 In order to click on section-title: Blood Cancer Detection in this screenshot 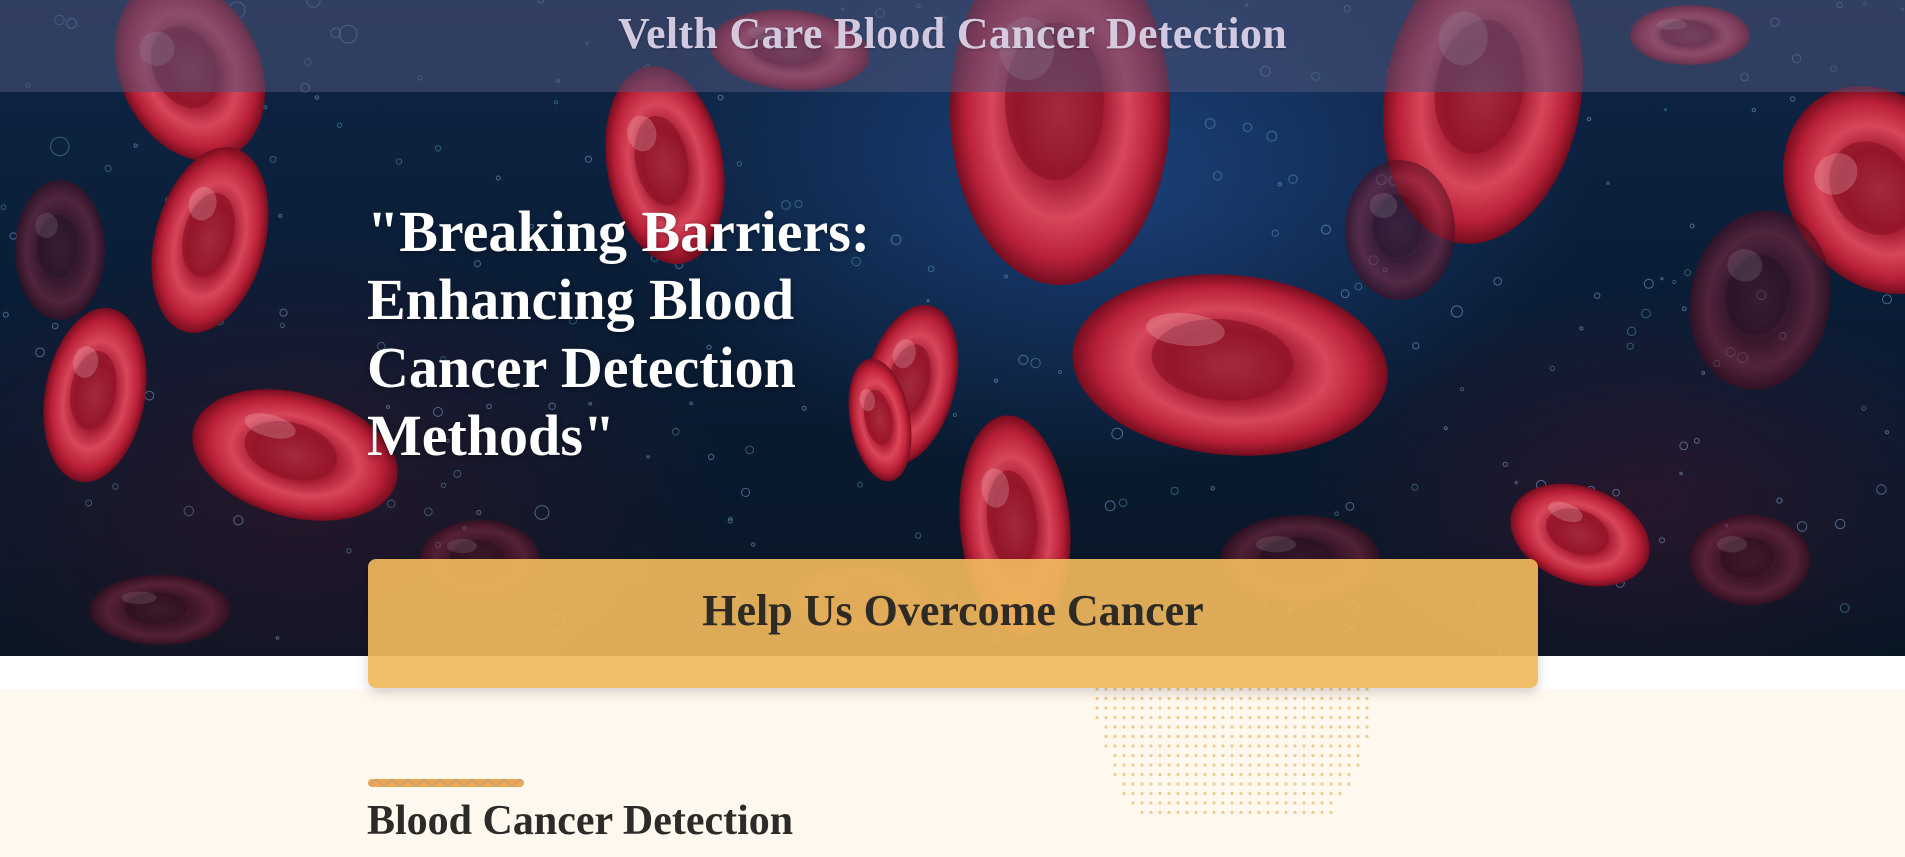, I will do `click(580, 821)`.